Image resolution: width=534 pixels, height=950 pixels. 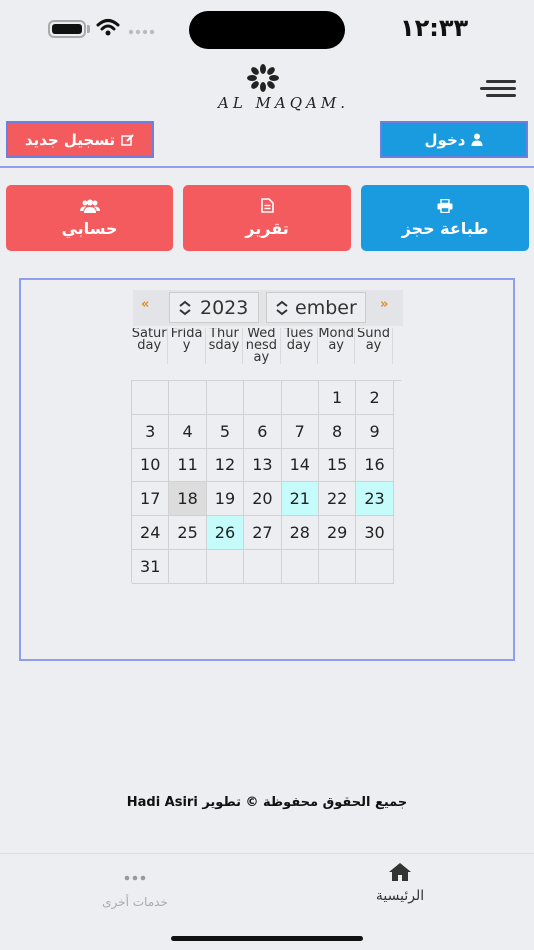 I want to click on users-icon, so click(x=89, y=206).